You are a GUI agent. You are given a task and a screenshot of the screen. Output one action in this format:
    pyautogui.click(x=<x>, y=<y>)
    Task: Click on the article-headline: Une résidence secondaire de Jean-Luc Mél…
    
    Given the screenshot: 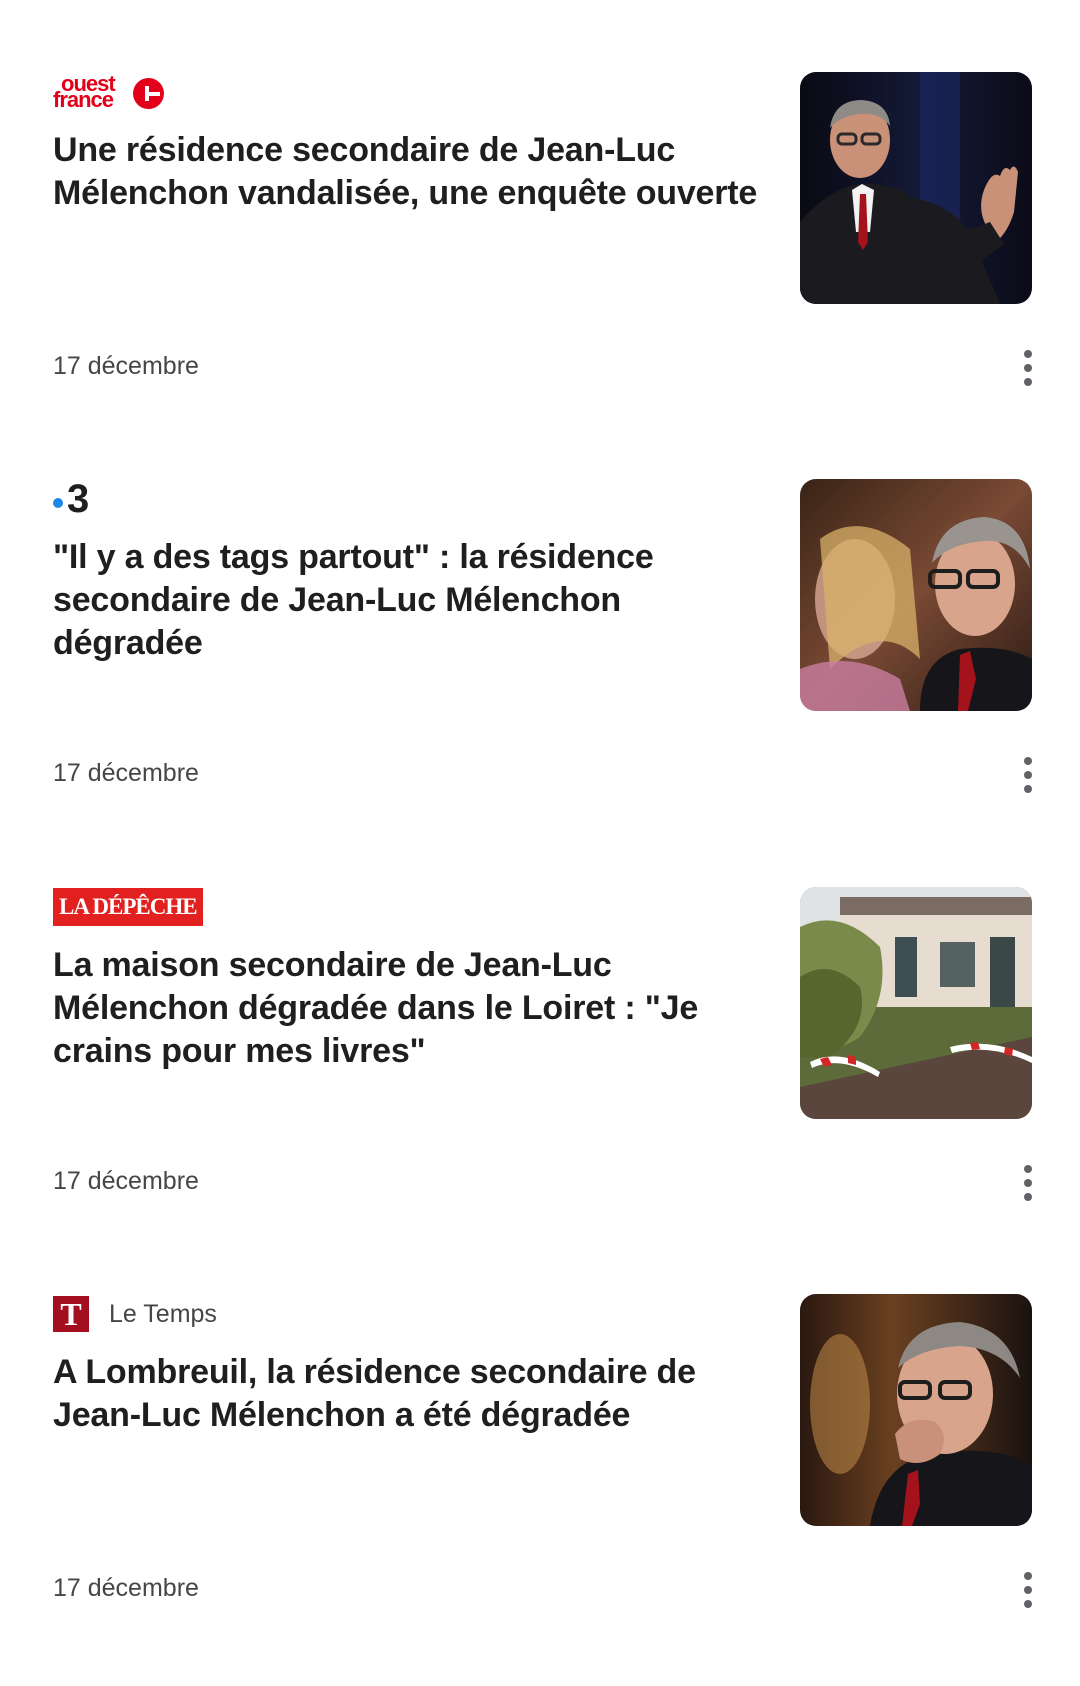 What is the action you would take?
    pyautogui.click(x=413, y=172)
    